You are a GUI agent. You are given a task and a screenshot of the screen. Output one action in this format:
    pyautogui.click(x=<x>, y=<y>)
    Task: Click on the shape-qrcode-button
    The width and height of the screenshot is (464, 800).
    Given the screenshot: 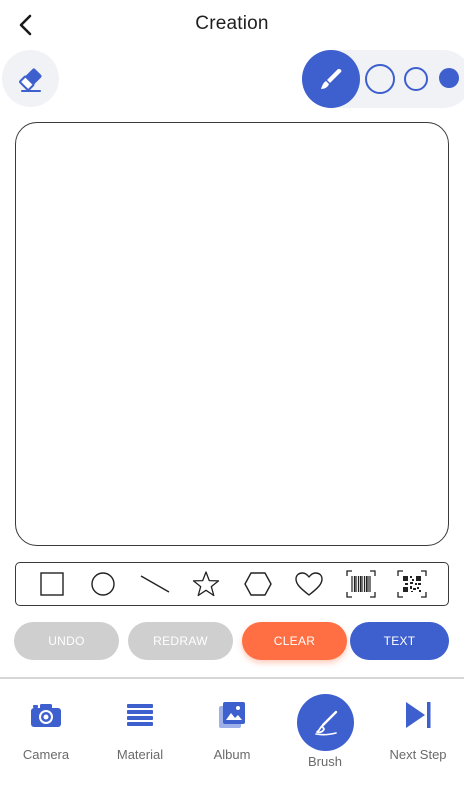 What is the action you would take?
    pyautogui.click(x=412, y=584)
    